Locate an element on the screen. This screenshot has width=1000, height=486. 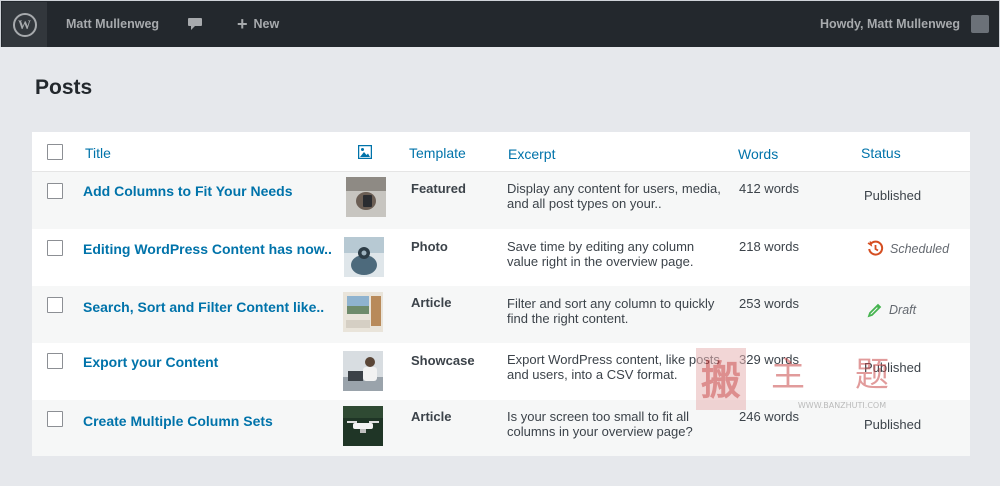
comment-bubble-icon is located at coordinates (195, 24).